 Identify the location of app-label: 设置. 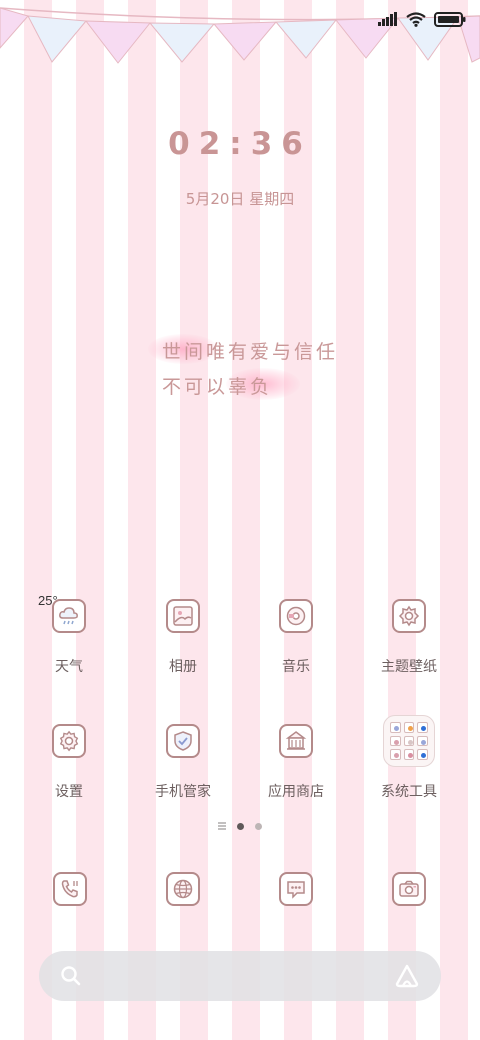
(69, 792).